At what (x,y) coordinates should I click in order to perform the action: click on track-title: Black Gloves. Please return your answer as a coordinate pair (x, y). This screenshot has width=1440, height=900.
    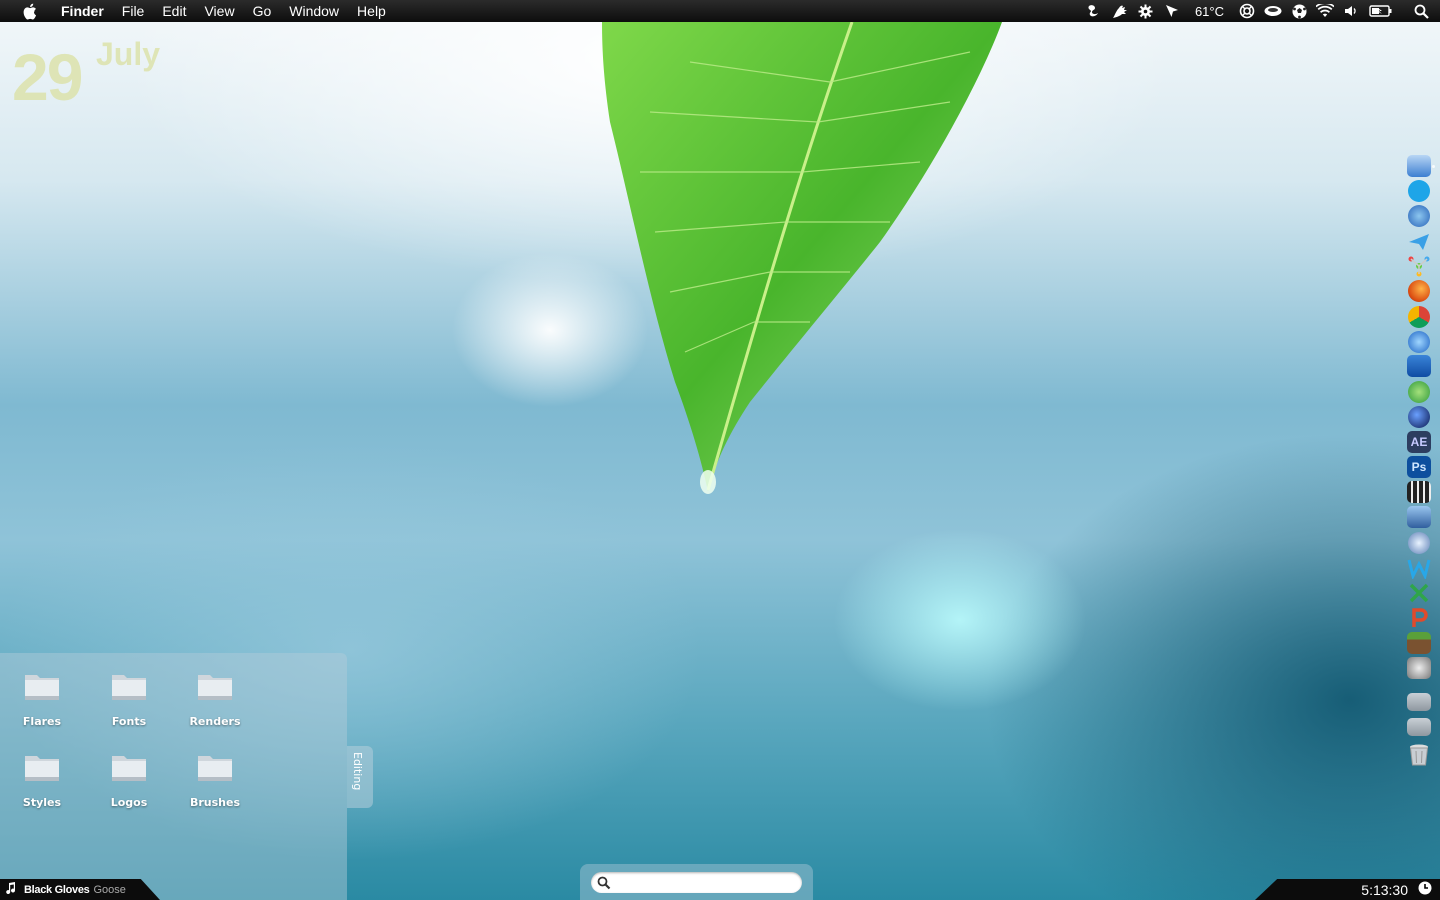
    Looking at the image, I should click on (57, 889).